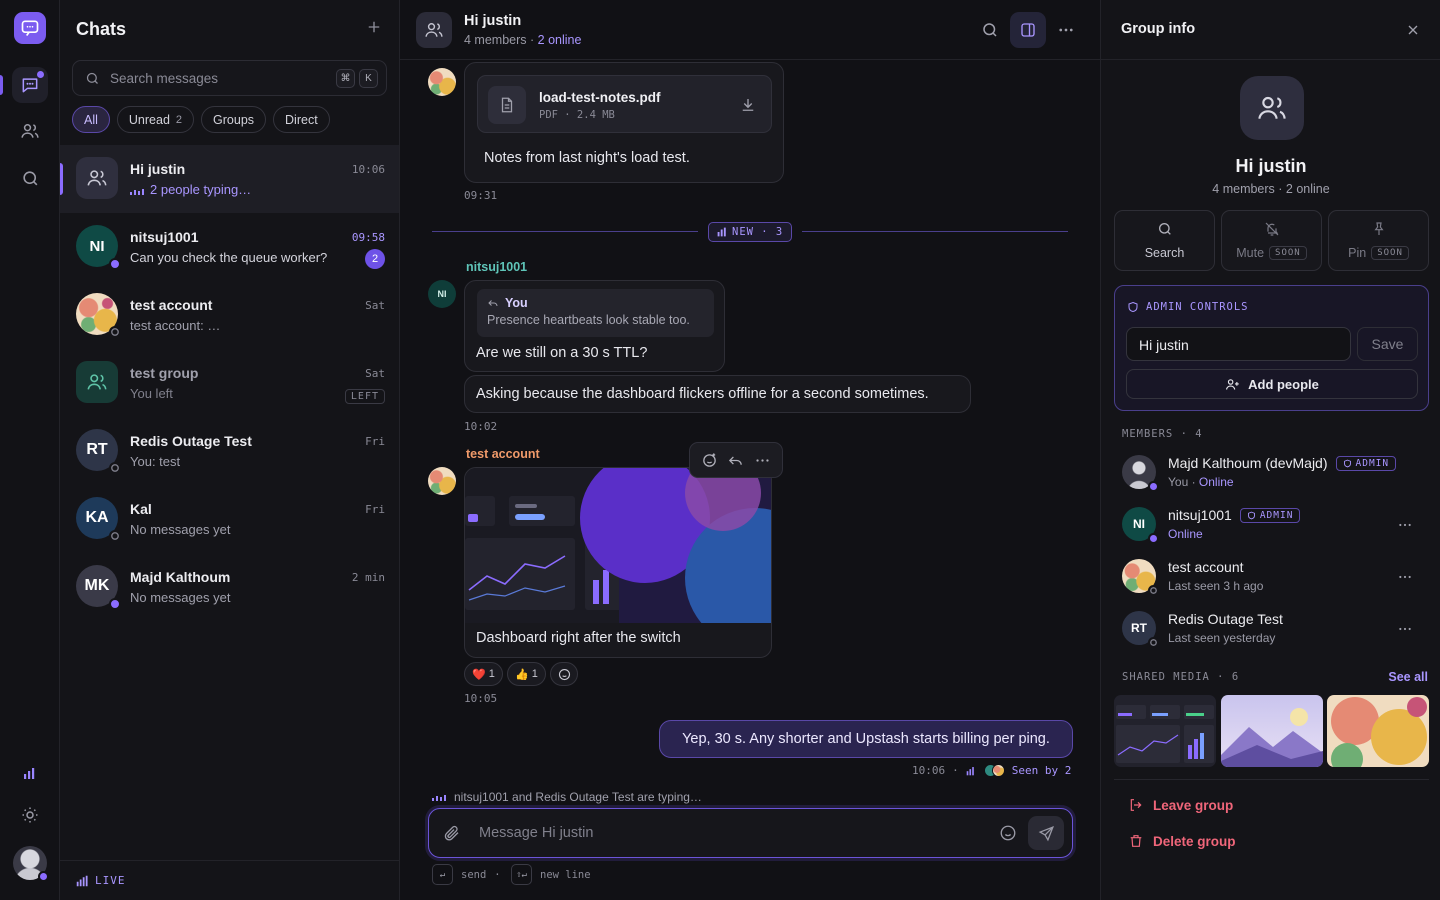  I want to click on chat-preview: No messages yet, so click(180, 529).